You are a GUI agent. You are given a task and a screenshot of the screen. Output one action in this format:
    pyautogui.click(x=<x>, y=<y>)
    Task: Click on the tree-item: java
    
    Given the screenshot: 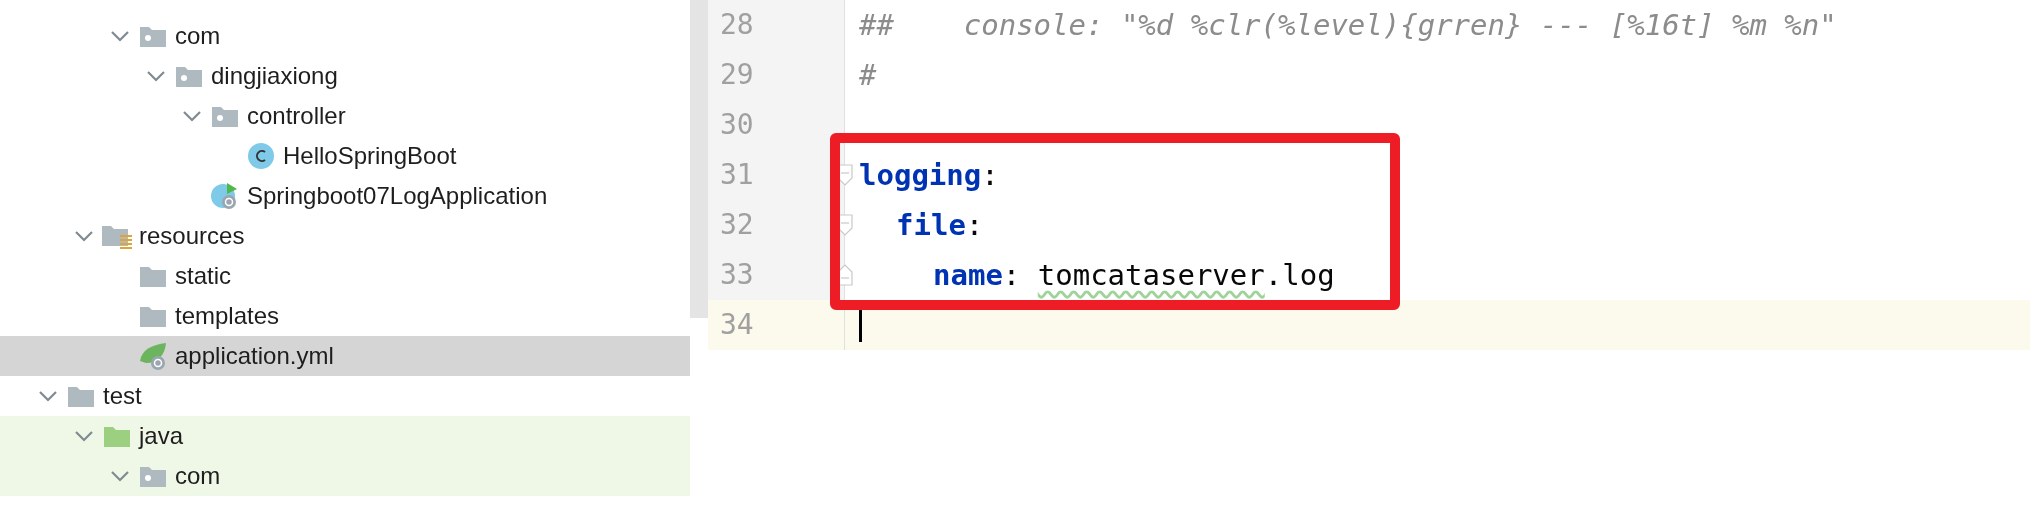 What is the action you would take?
    pyautogui.click(x=345, y=436)
    